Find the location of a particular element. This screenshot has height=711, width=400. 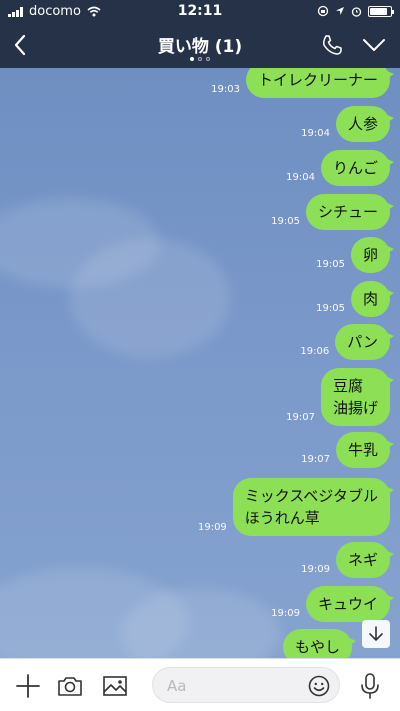

message-bubble: パン is located at coordinates (364, 342).